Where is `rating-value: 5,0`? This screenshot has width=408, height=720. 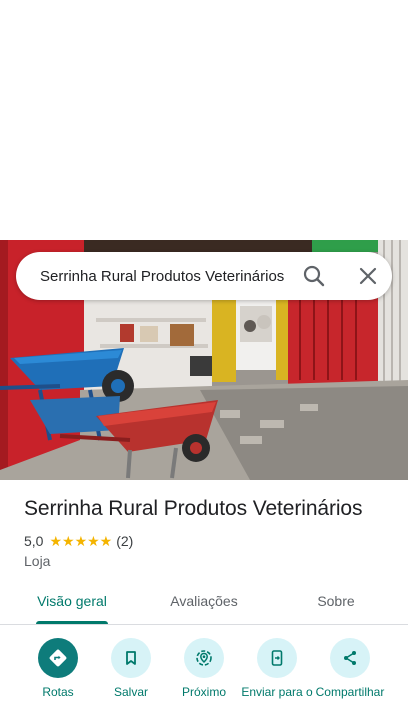 rating-value: 5,0 is located at coordinates (34, 541).